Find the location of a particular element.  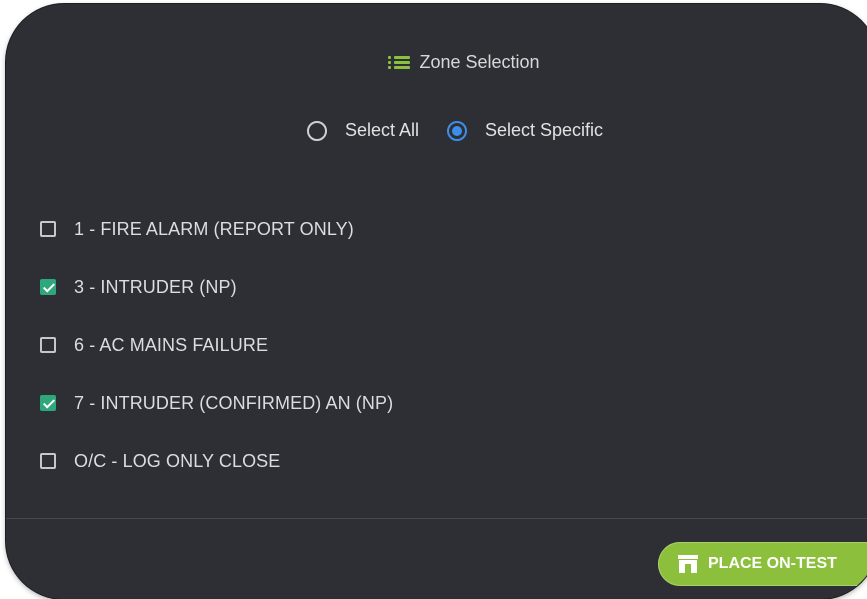

select-all-option: Select All is located at coordinates (362, 130).